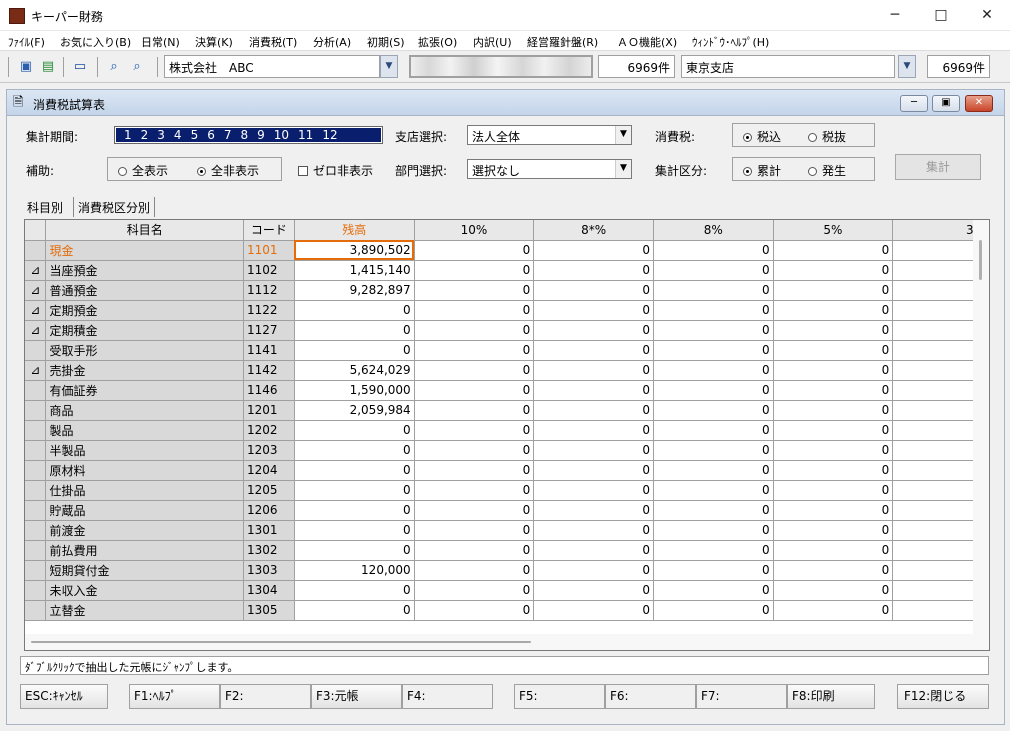 This screenshot has width=1010, height=731. Describe the element at coordinates (269, 290) in the screenshot. I see `account-code-cell: 1112` at that location.